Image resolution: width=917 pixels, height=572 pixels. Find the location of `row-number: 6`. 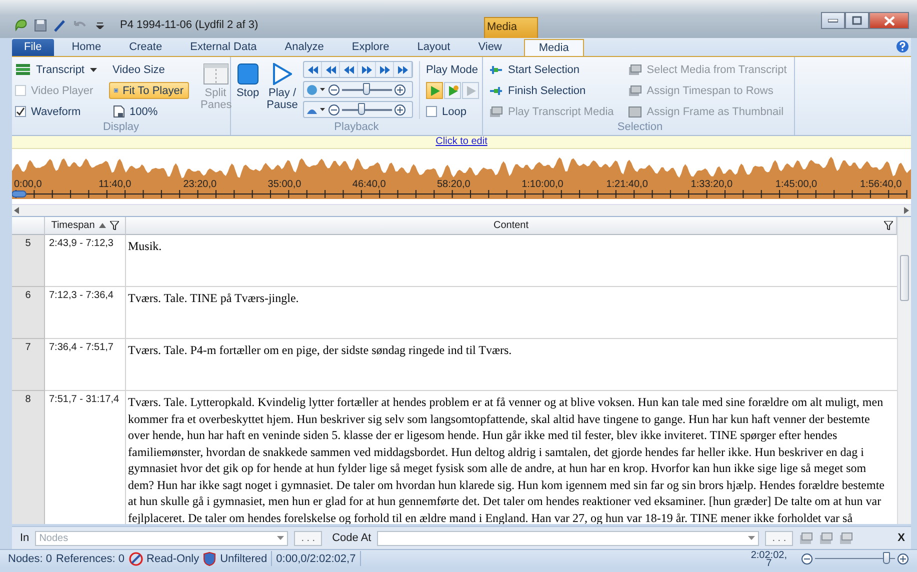

row-number: 6 is located at coordinates (28, 313).